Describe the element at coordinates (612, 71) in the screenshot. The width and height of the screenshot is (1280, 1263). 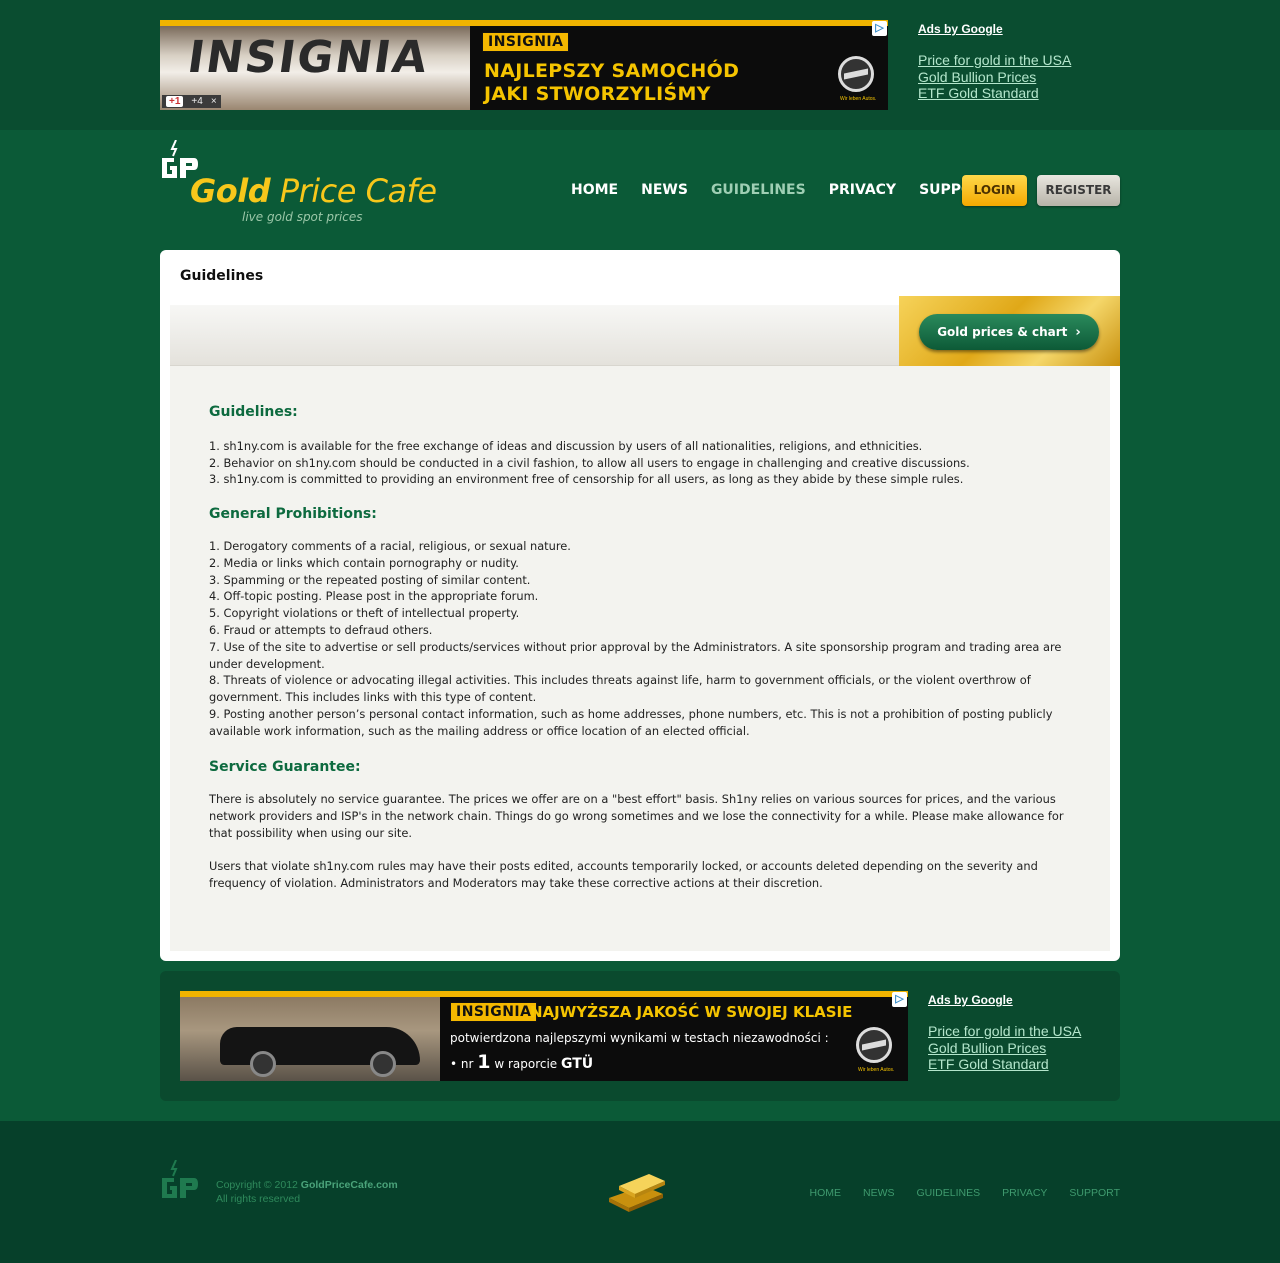
I see `banner-headline-1: NAJLEPSZY SAMOCHÓD` at that location.